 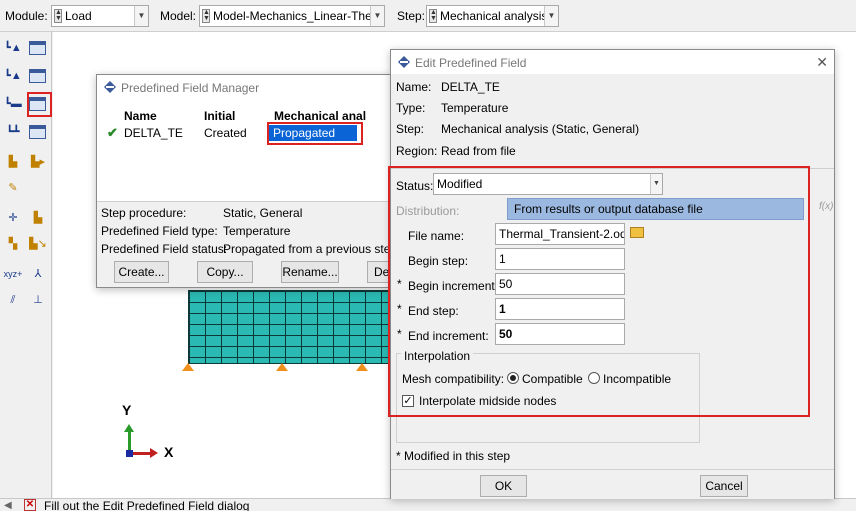 I want to click on bc-manager-icon, so click(x=38, y=76).